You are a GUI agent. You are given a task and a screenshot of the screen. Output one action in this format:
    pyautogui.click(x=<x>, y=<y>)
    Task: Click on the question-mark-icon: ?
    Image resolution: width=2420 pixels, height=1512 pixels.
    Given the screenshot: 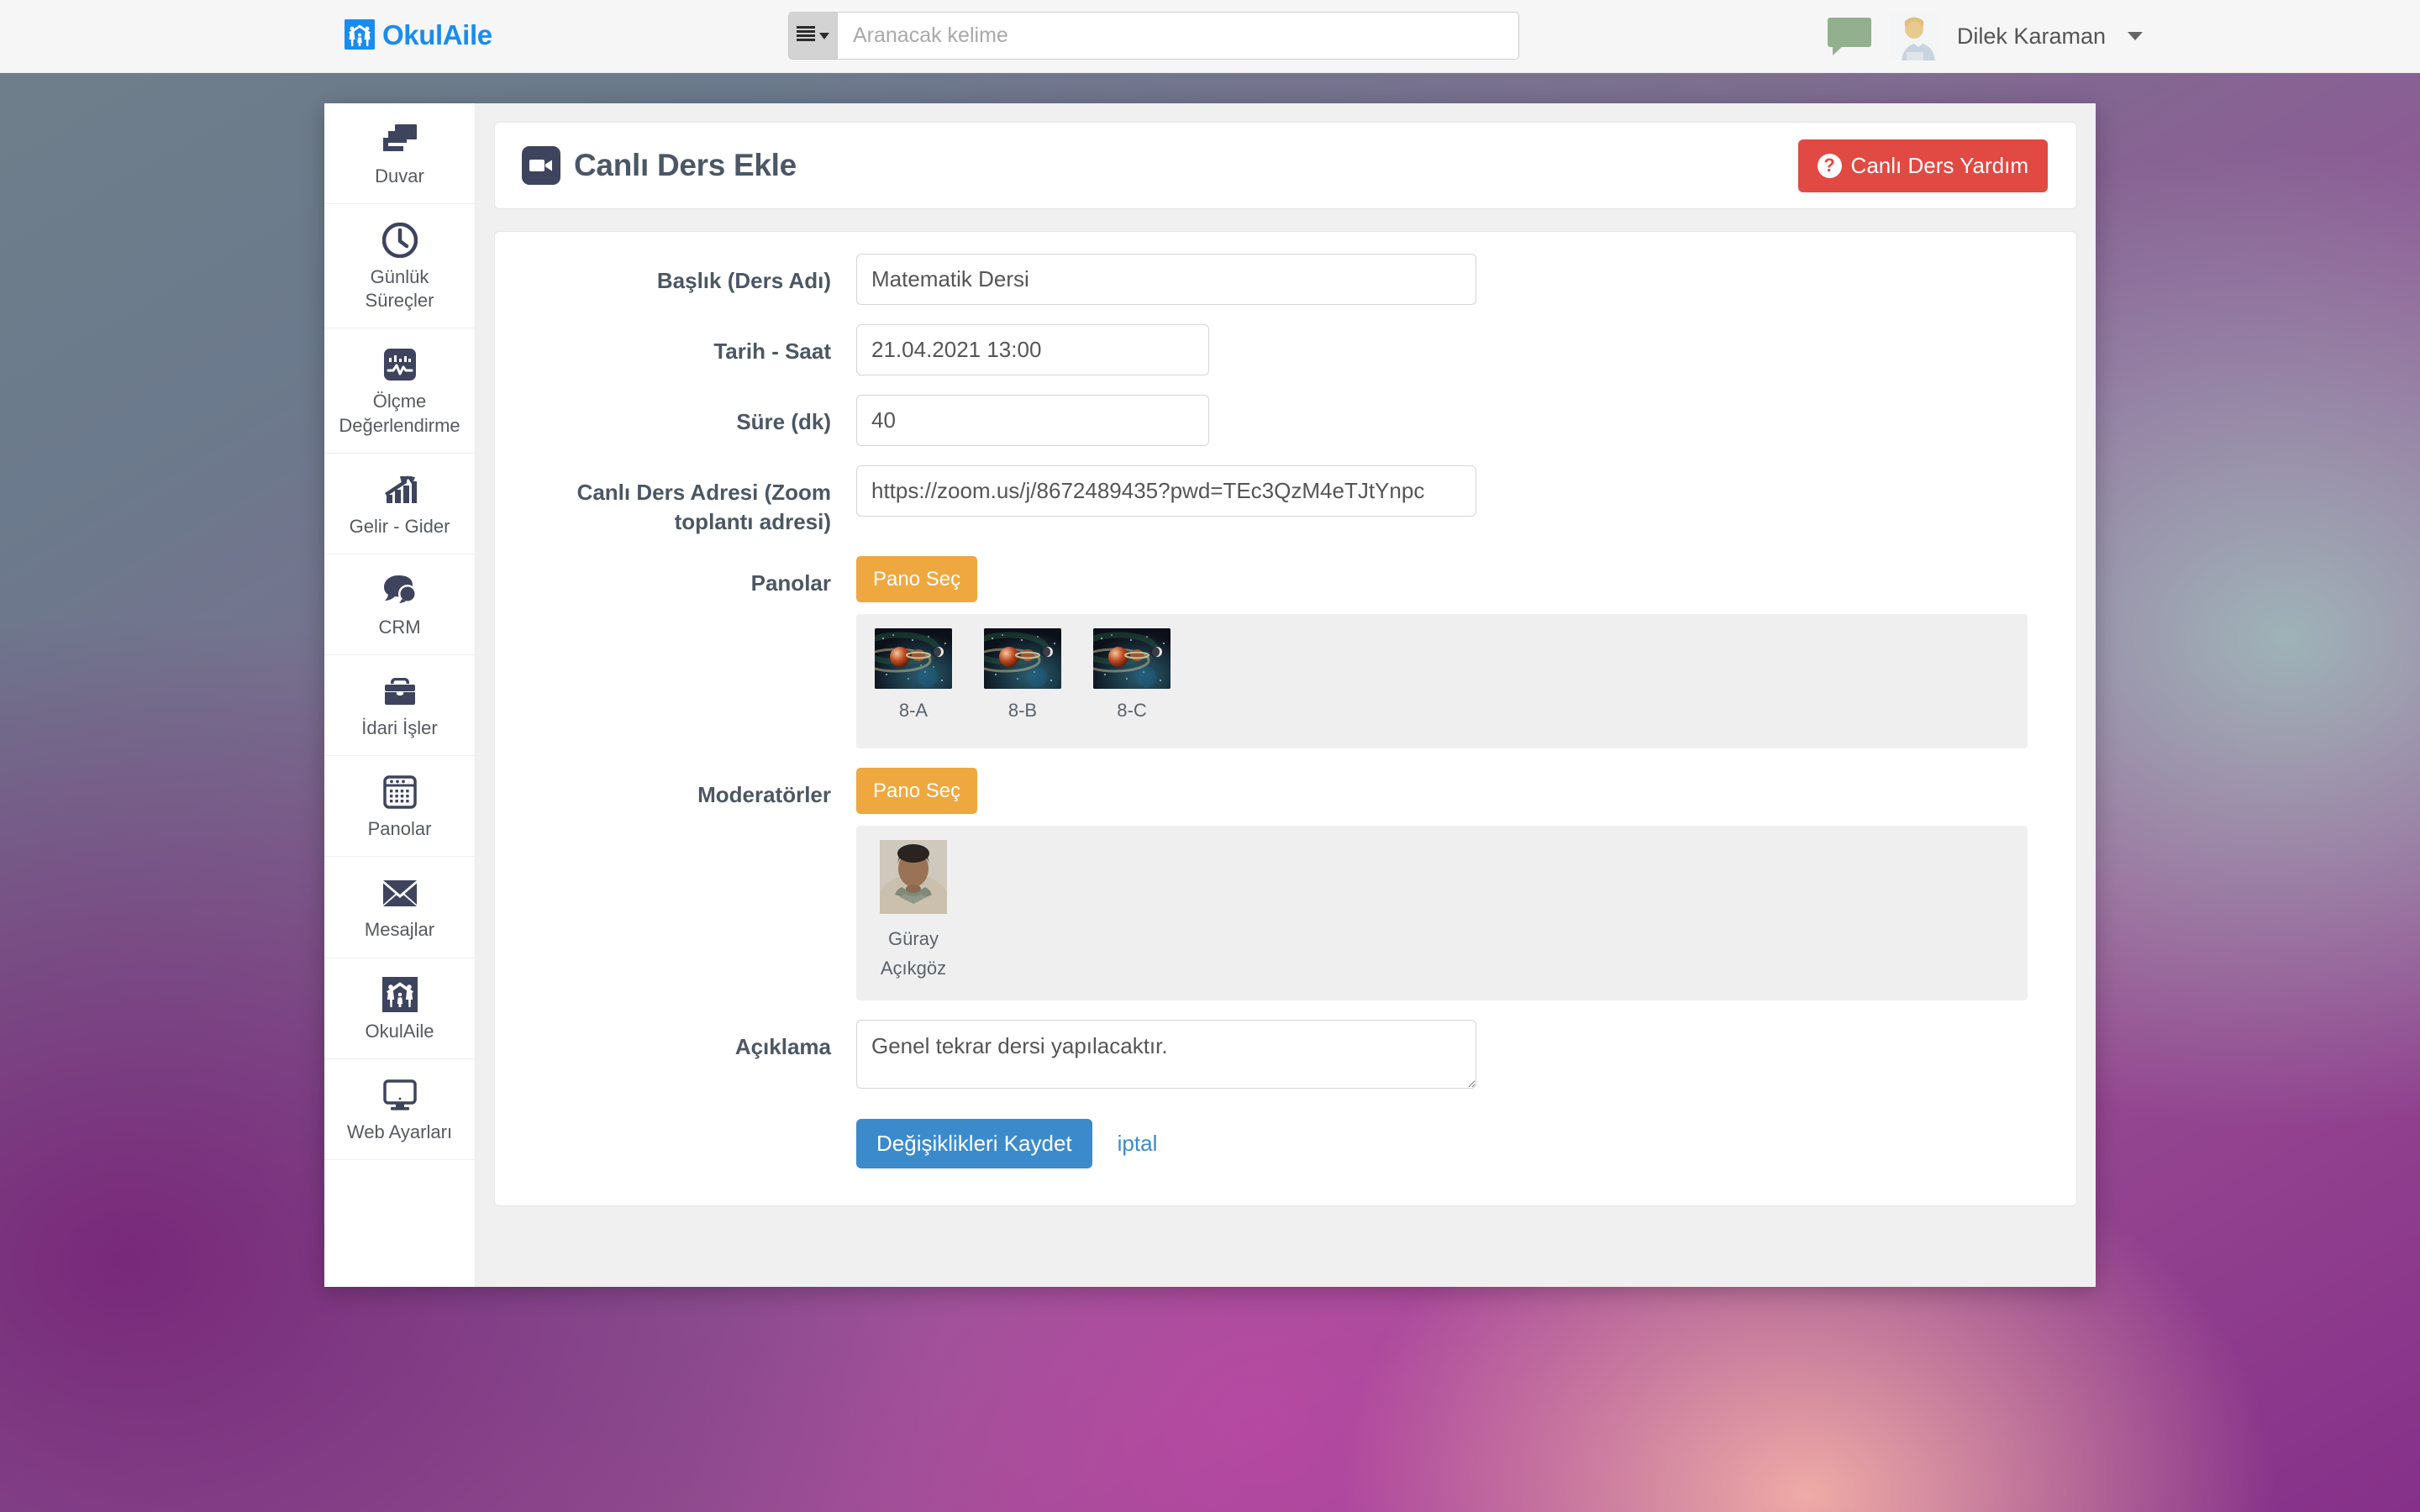 What is the action you would take?
    pyautogui.click(x=1829, y=165)
    